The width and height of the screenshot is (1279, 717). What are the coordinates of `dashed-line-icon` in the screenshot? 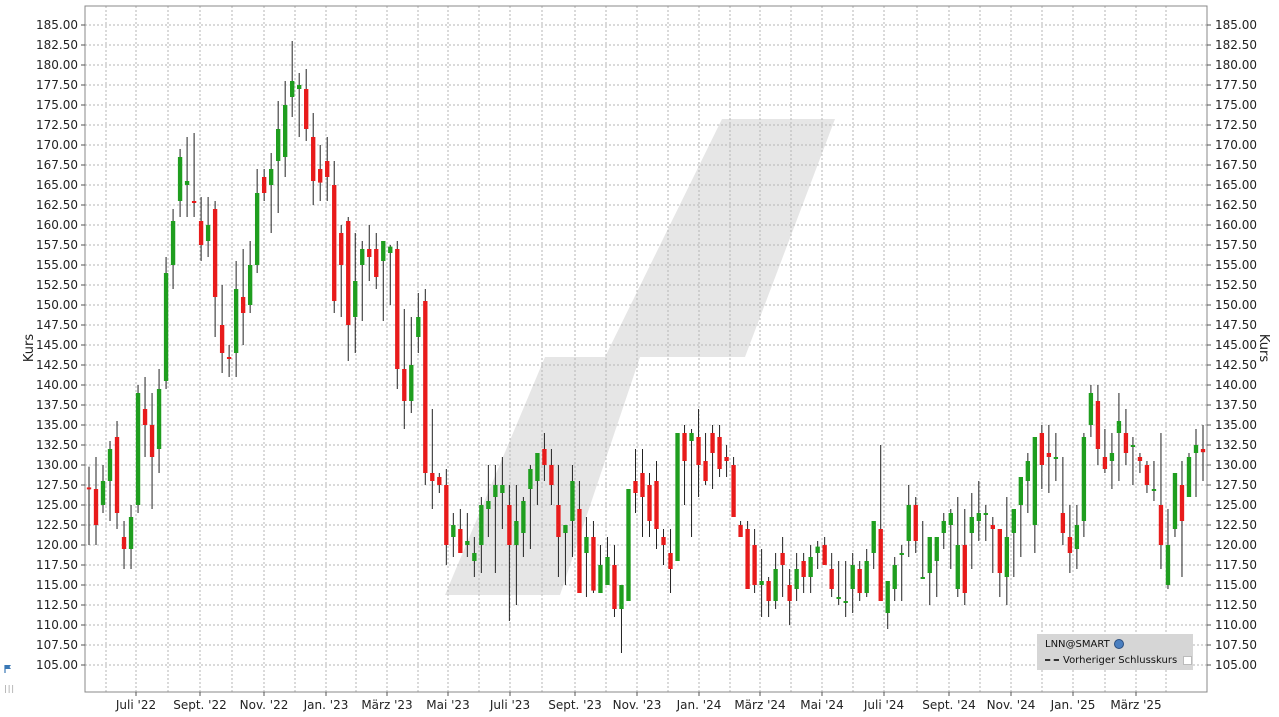 It's located at (1052, 660).